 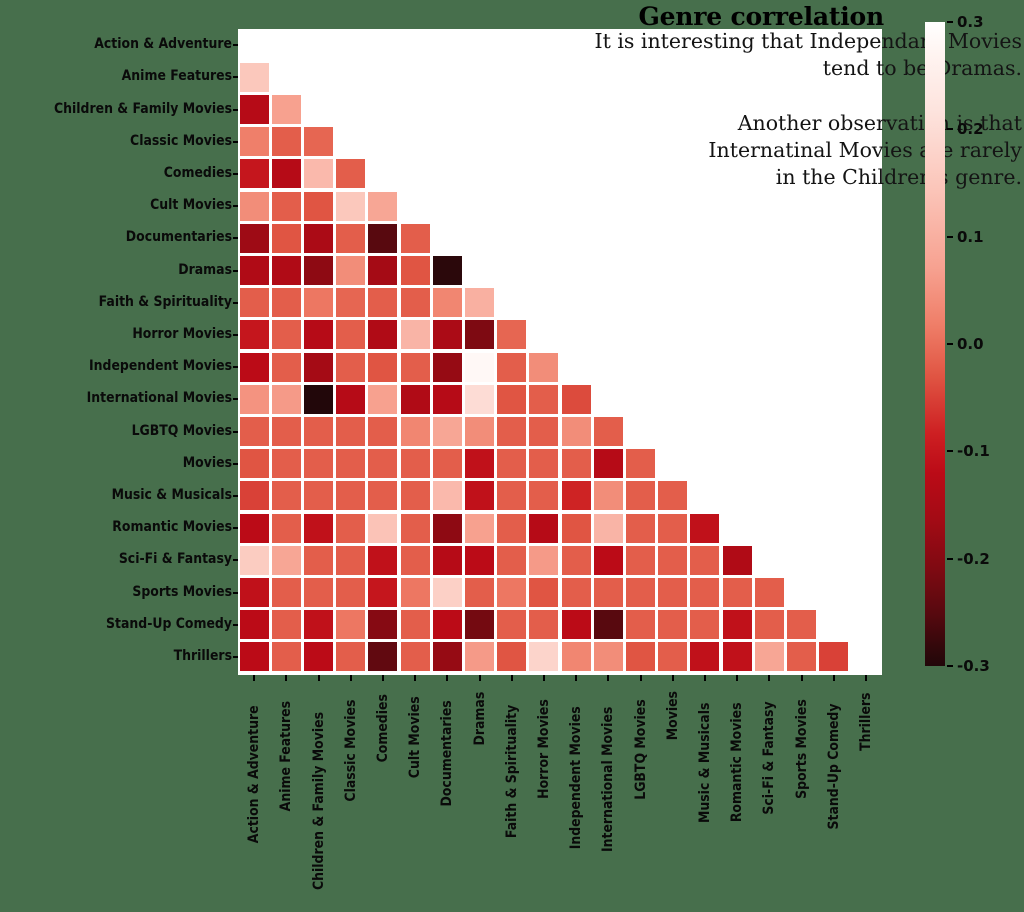 What do you see at coordinates (382, 728) in the screenshot?
I see `x-axis-label: Comedies` at bounding box center [382, 728].